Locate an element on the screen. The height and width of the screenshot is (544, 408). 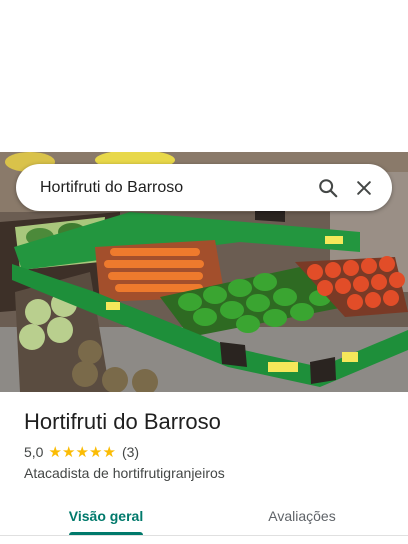
rating-value: 5,0 is located at coordinates (34, 452).